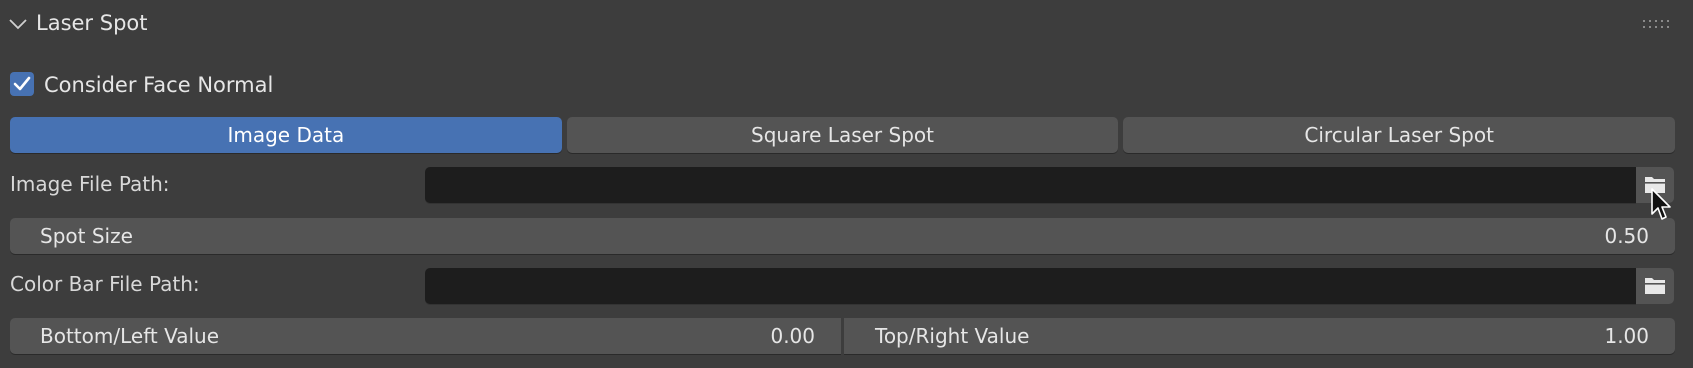  Describe the element at coordinates (1626, 236) in the screenshot. I see `spot-size-value: 0.50` at that location.